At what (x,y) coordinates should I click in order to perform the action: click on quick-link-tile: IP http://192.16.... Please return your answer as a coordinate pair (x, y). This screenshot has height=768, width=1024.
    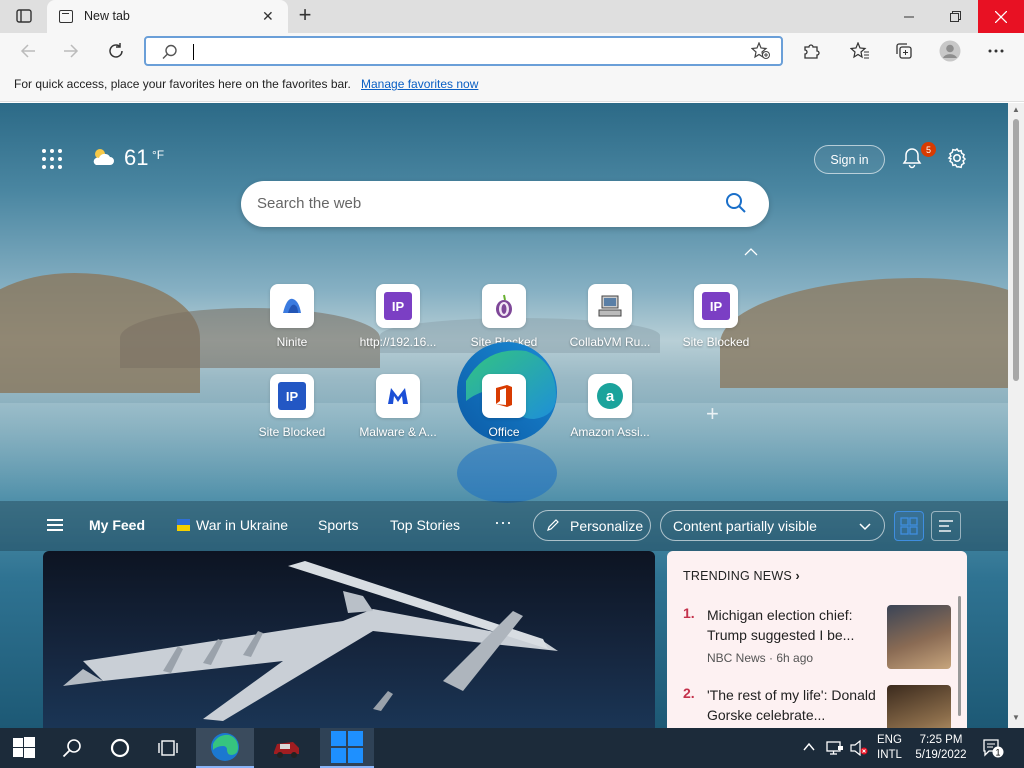
    Looking at the image, I should click on (398, 324).